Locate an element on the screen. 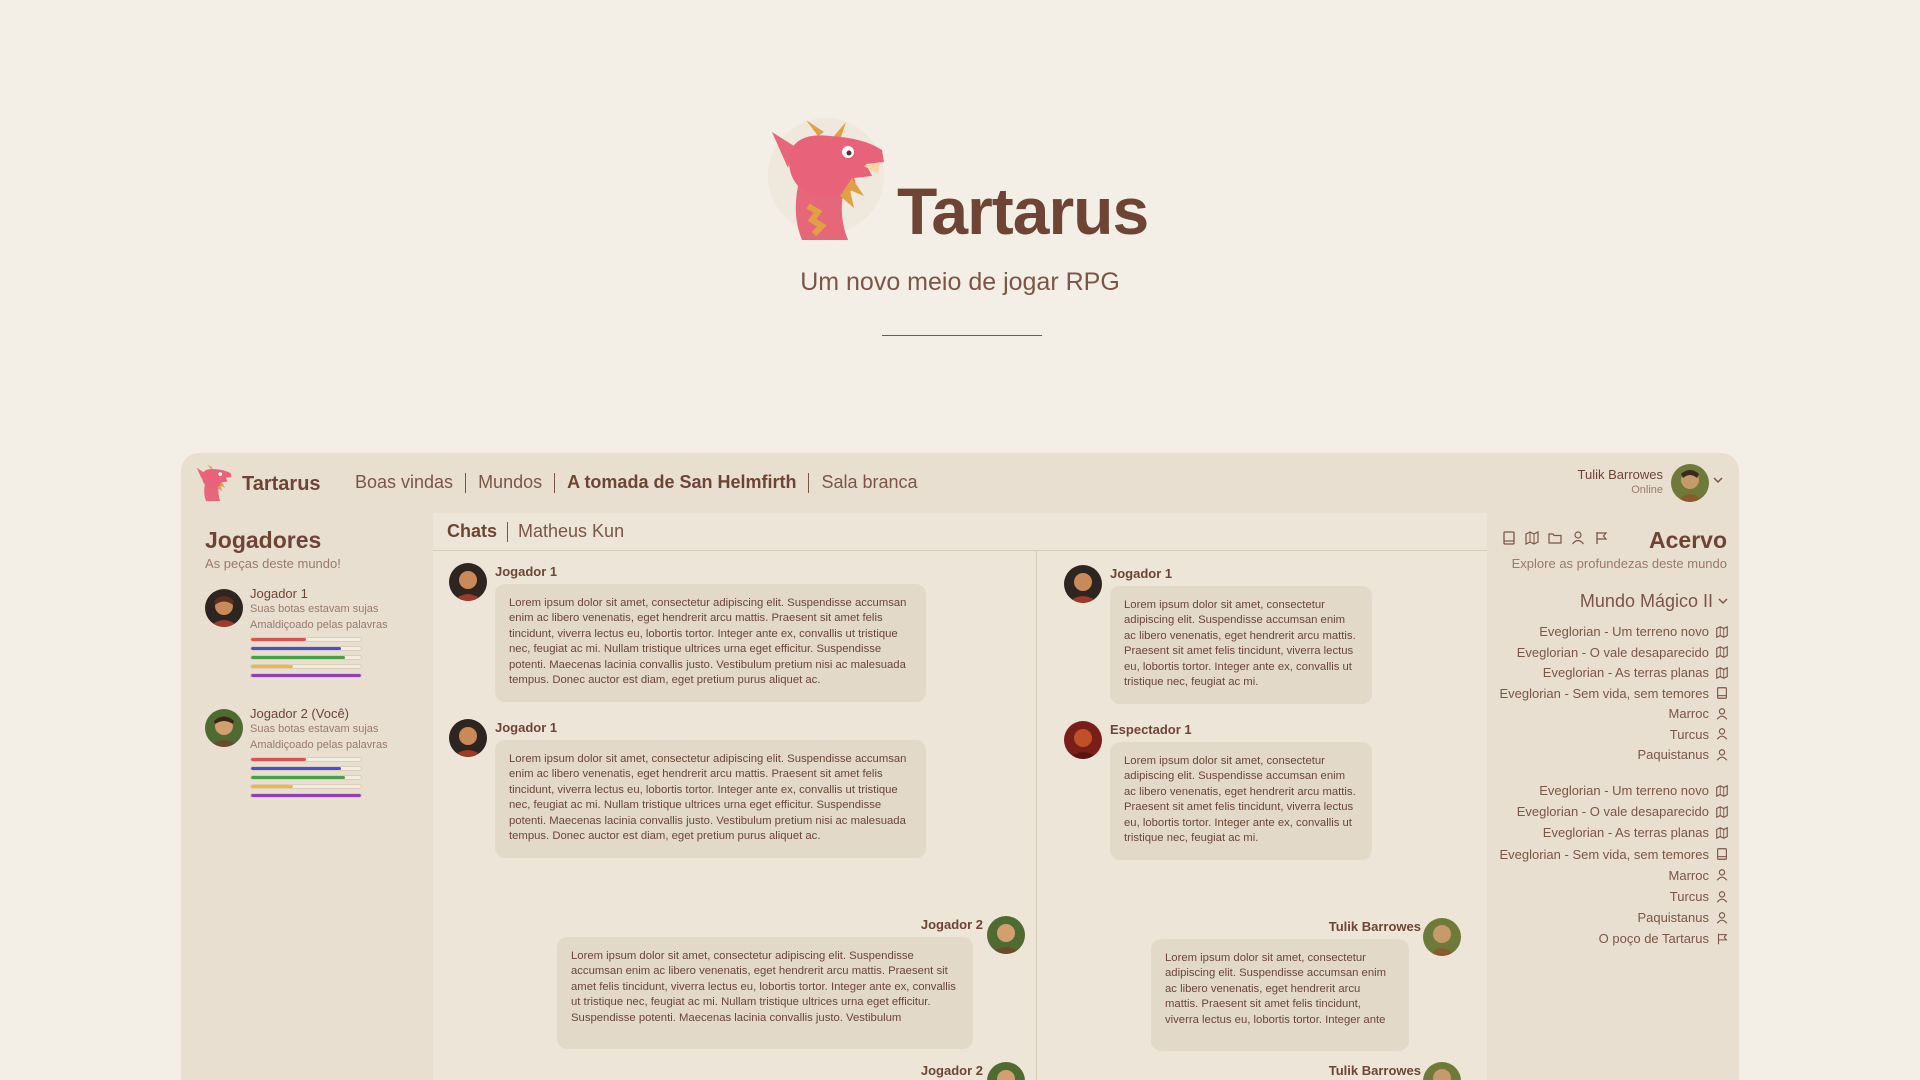 Image resolution: width=1920 pixels, height=1080 pixels. nav-item-current-world: A tomada de San Helmfirth is located at coordinates (681, 482).